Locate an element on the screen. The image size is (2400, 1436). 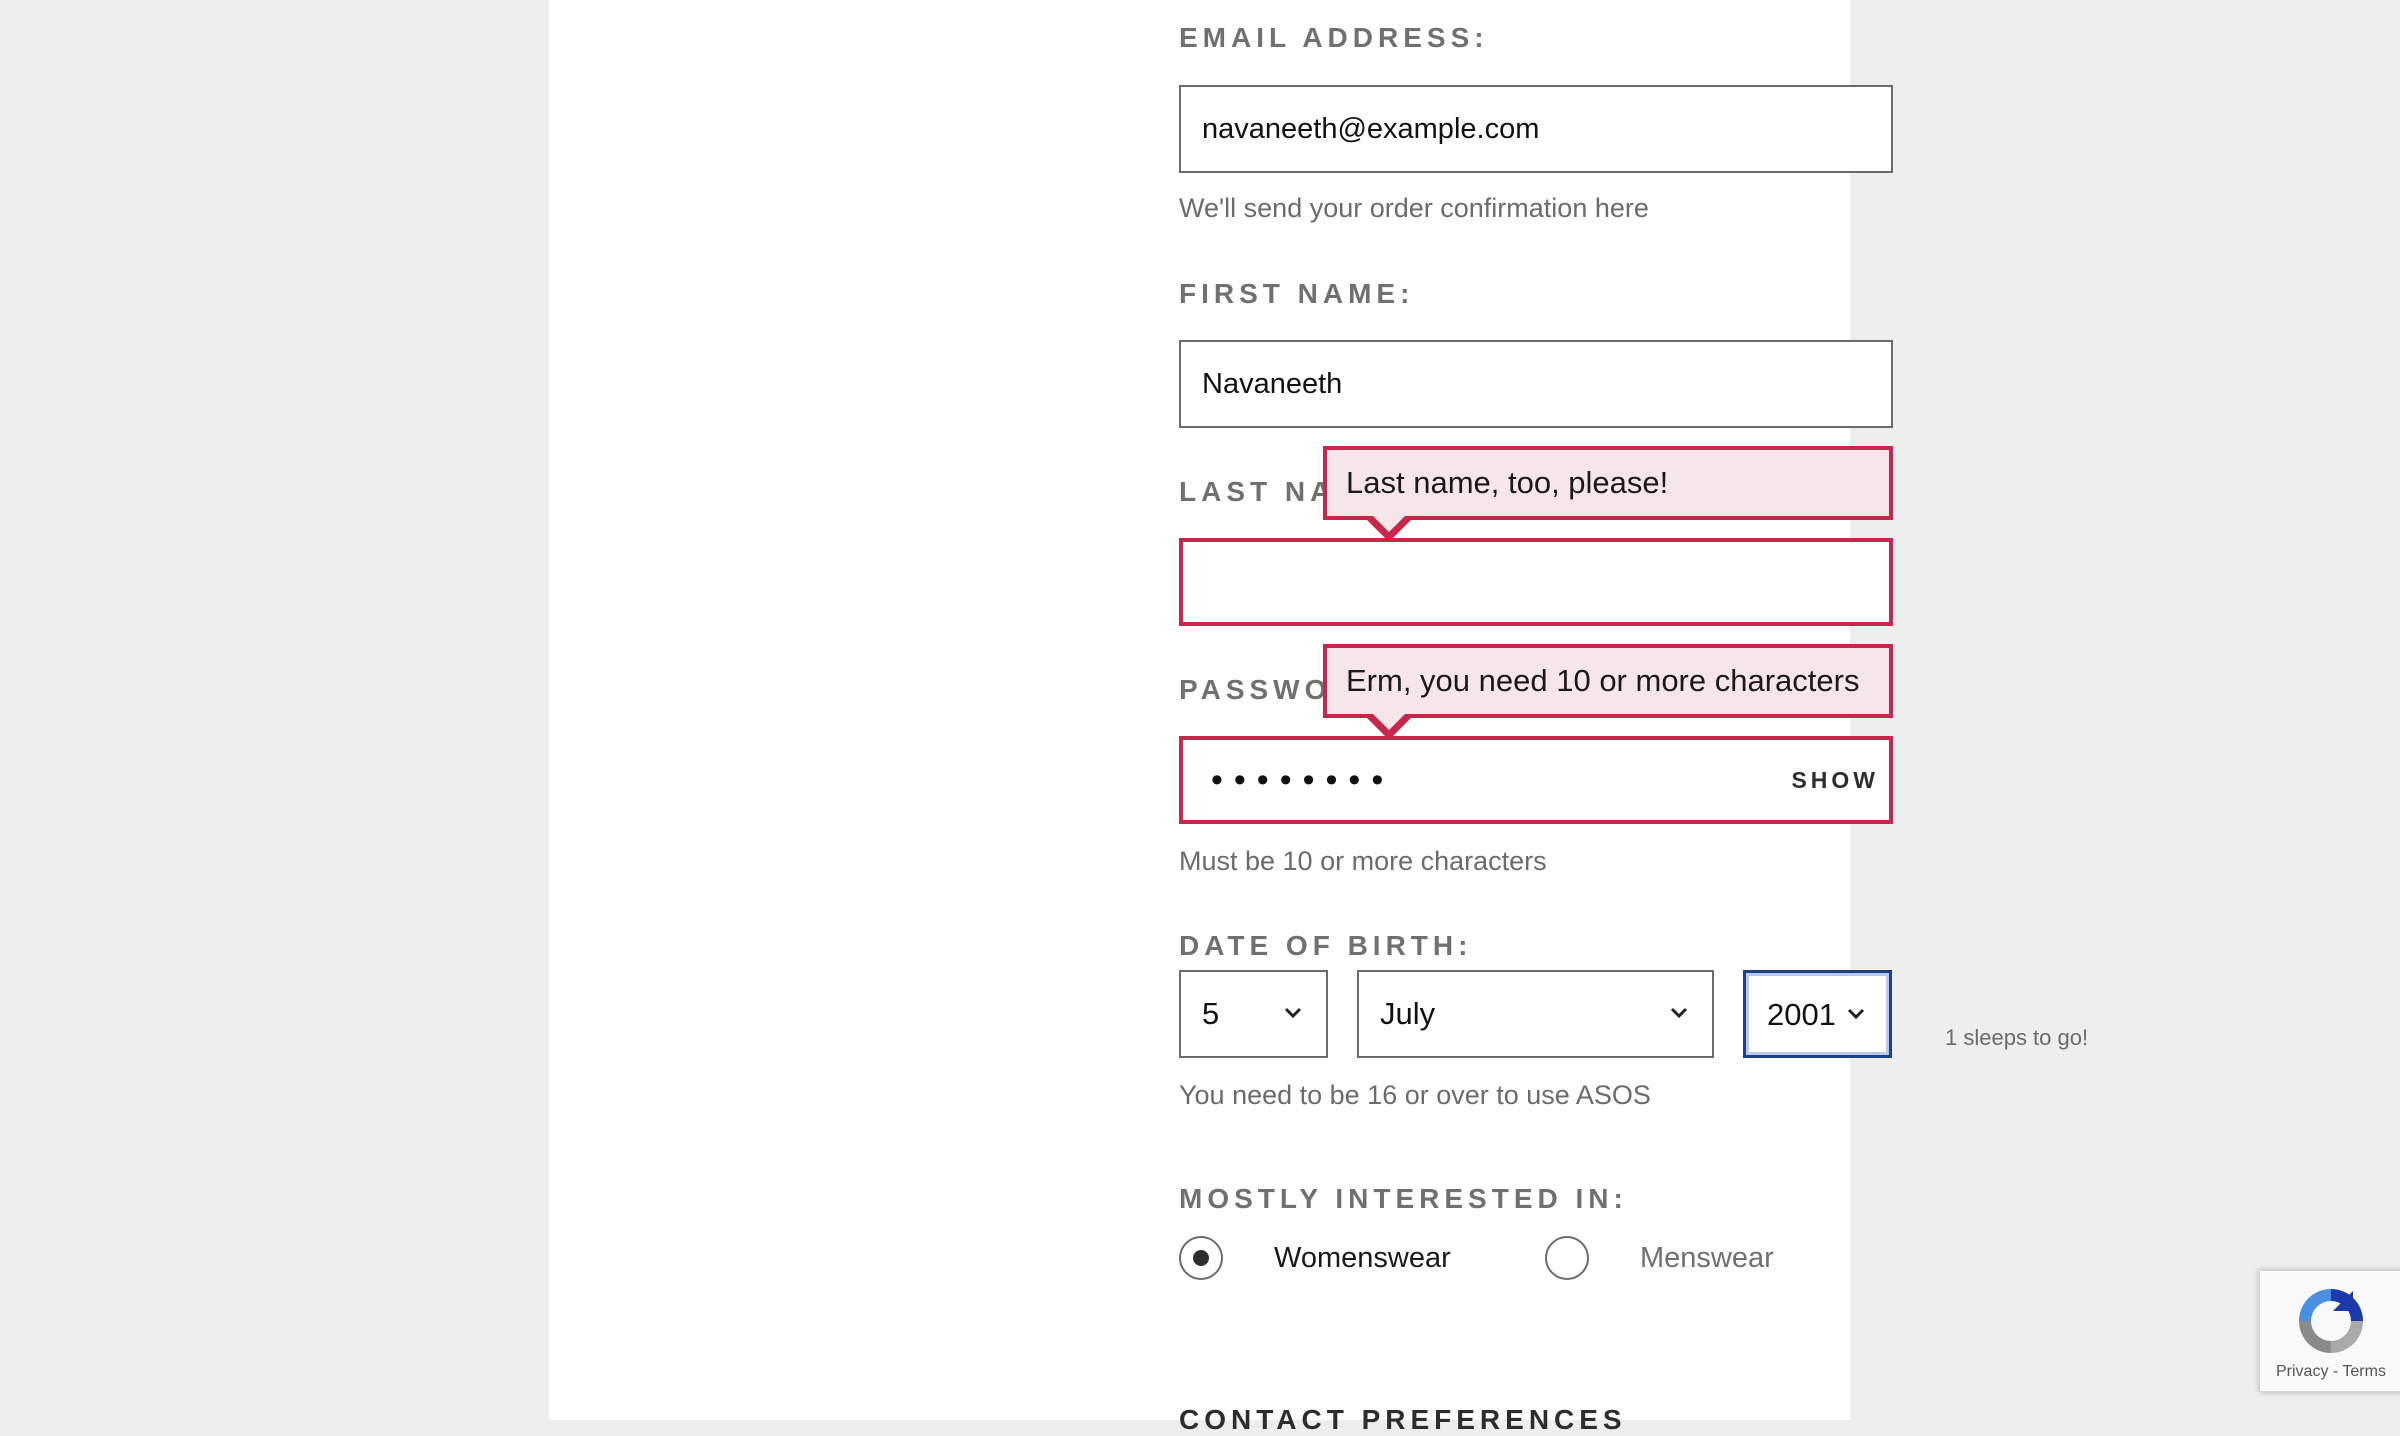
email-label: EMAIL ADDRESS: is located at coordinates (1334, 37).